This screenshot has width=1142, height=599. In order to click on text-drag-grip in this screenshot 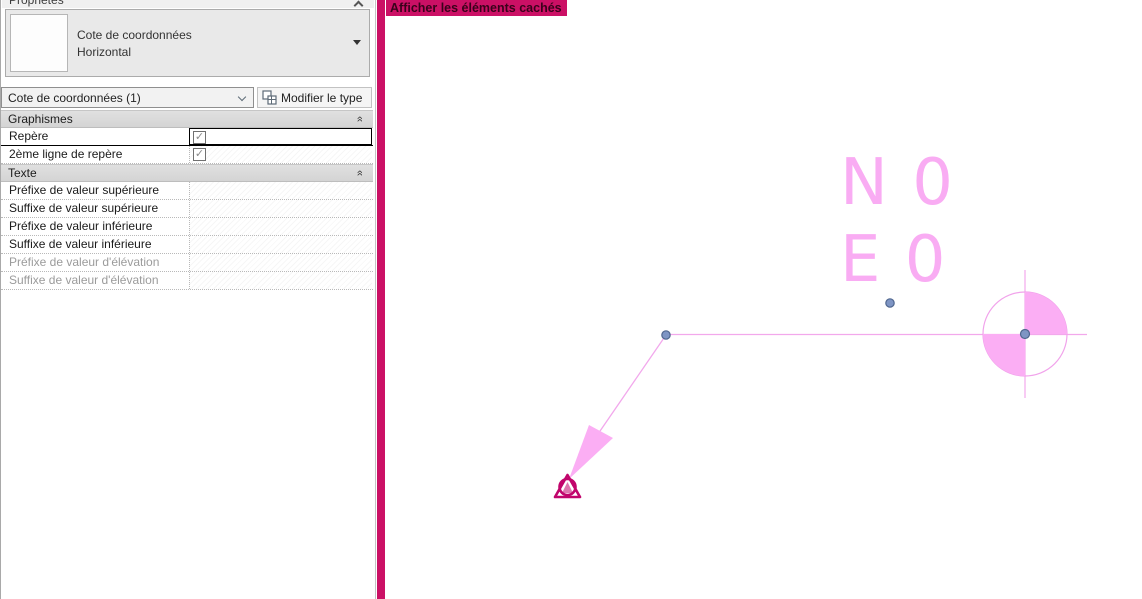, I will do `click(890, 303)`.